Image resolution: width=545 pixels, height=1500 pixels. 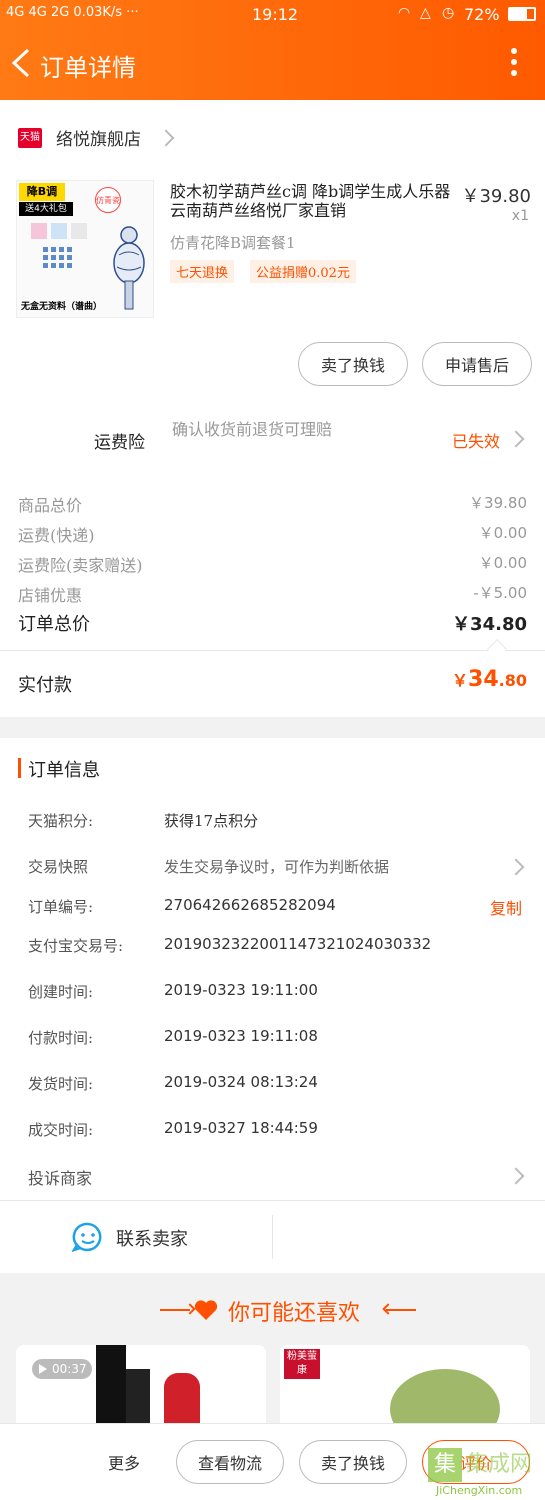 I want to click on watermark-brand: 集成网, so click(x=499, y=1464).